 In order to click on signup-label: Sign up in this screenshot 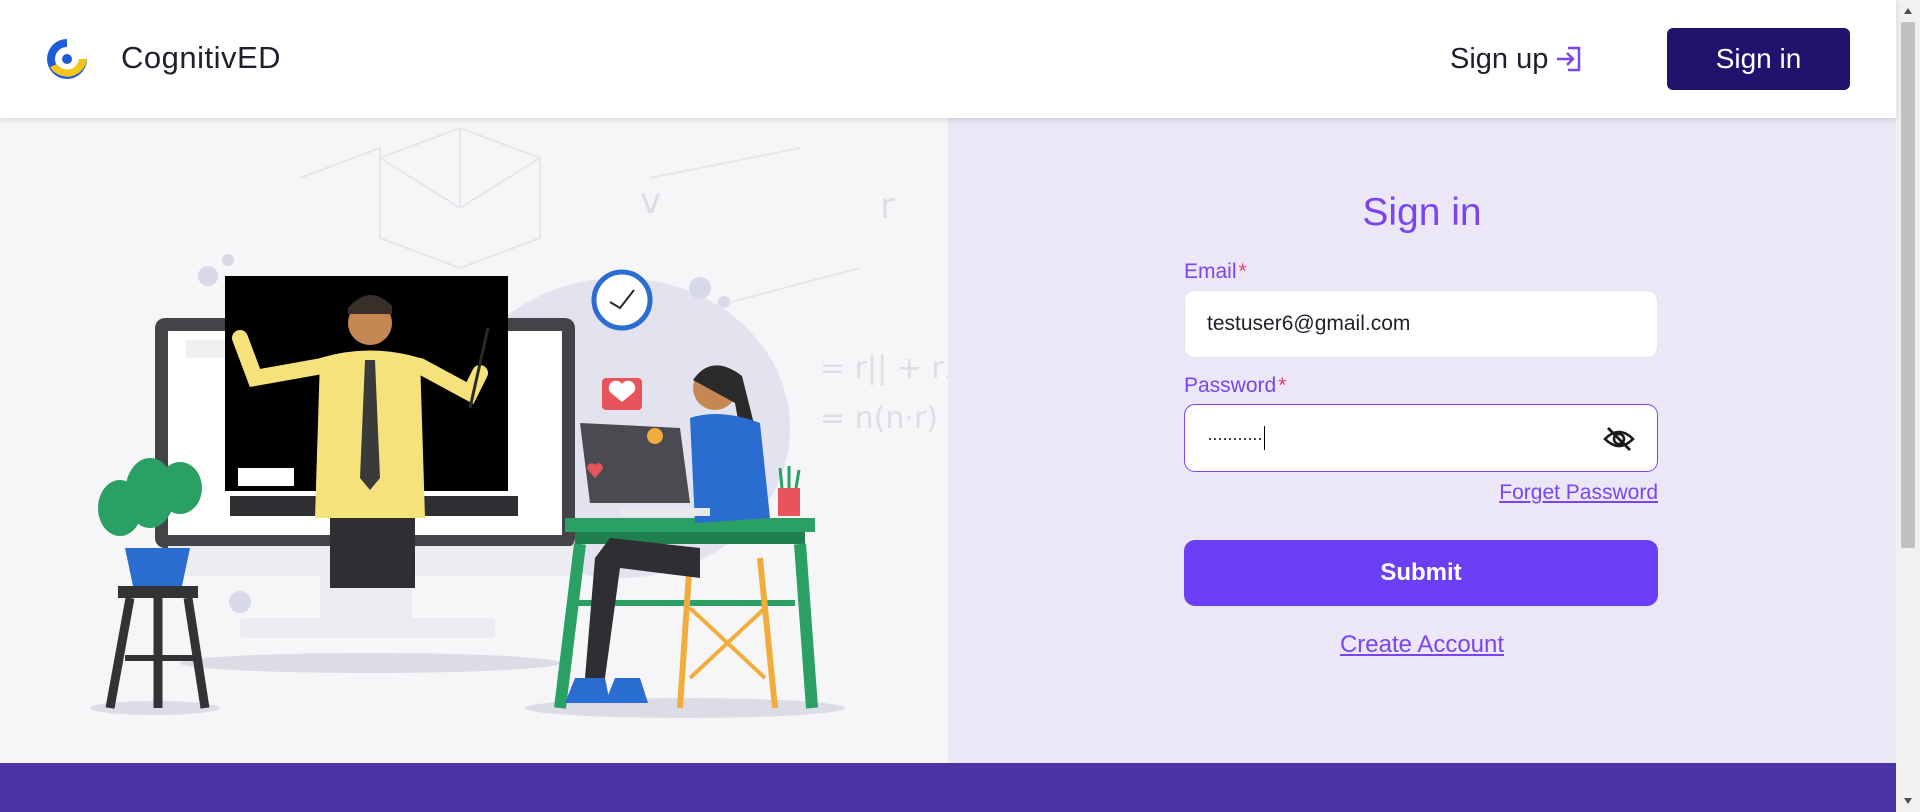, I will do `click(1499, 58)`.